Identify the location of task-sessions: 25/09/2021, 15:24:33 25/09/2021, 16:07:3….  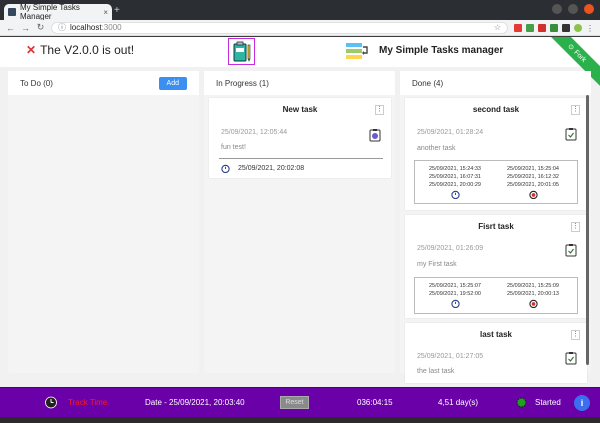
(496, 182).